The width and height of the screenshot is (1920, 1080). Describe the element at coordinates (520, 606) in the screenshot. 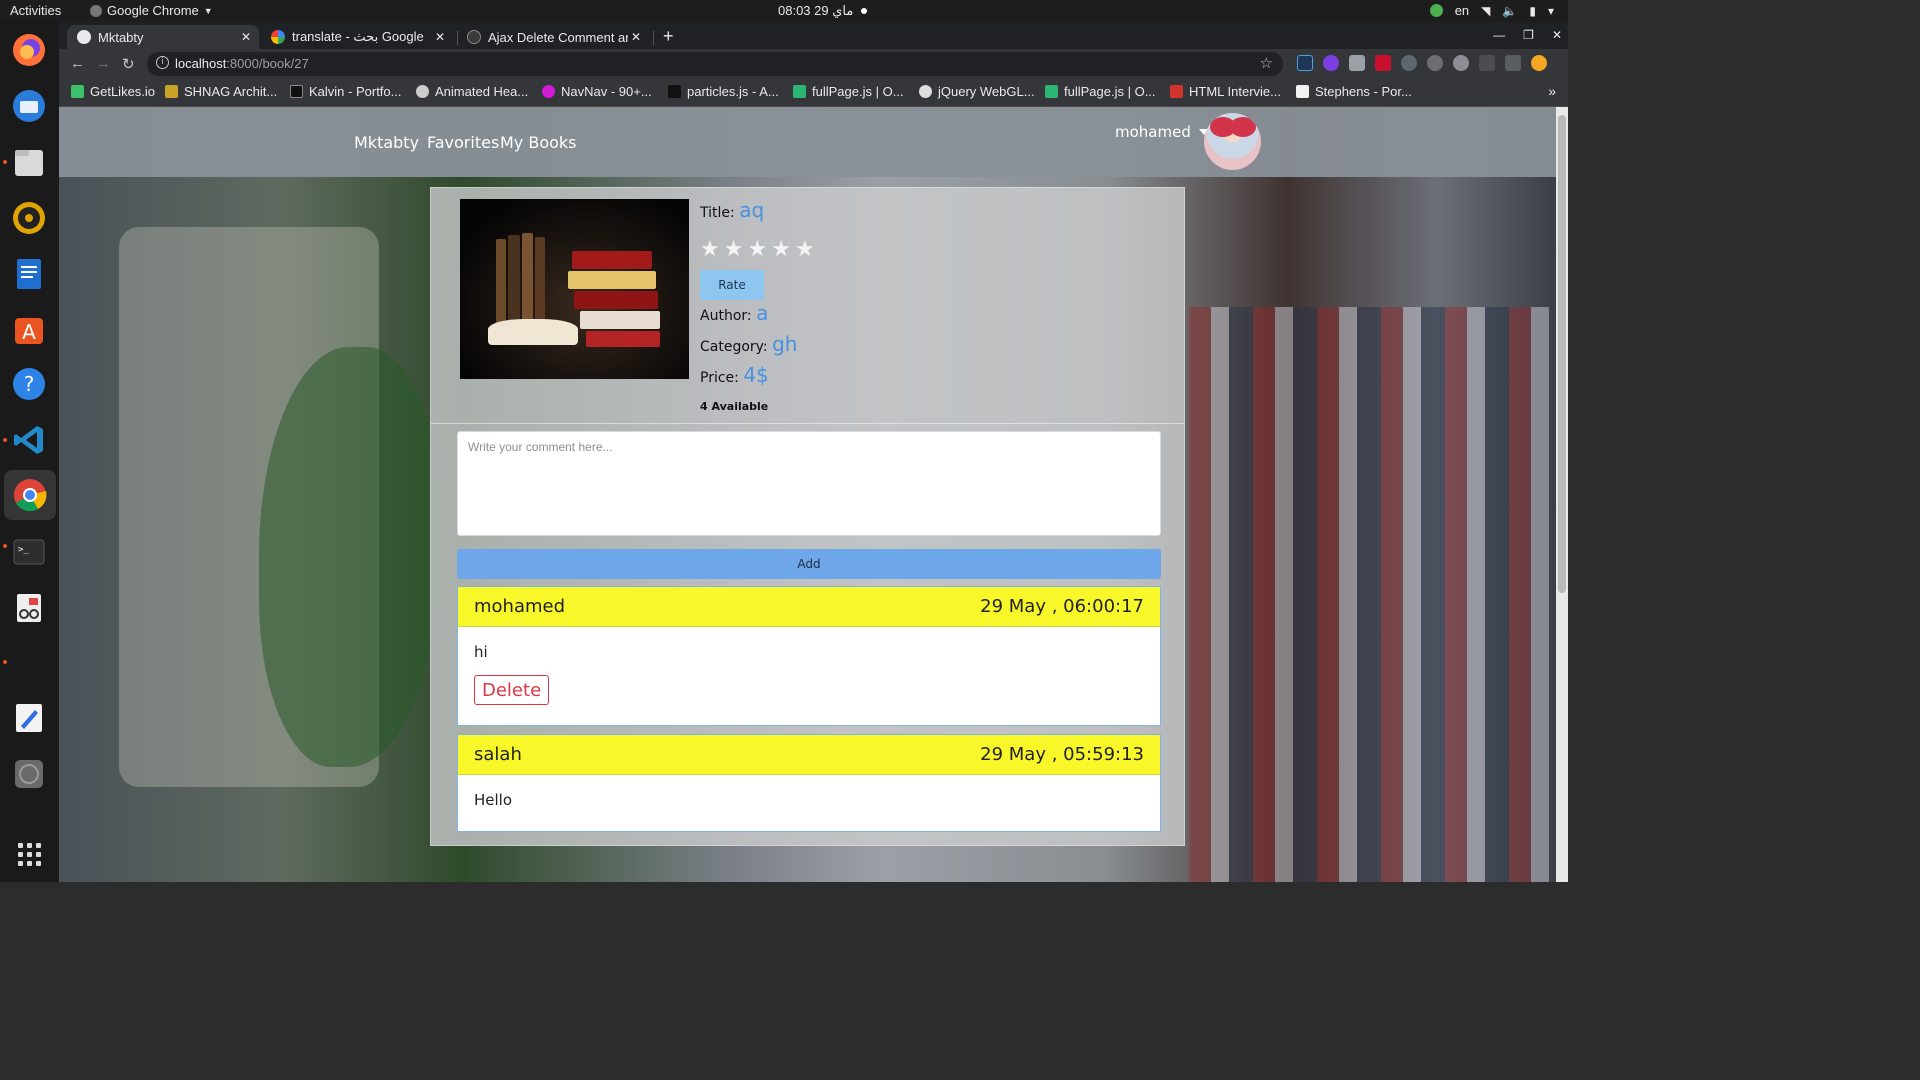

I see `comment-author: mohamed` at that location.